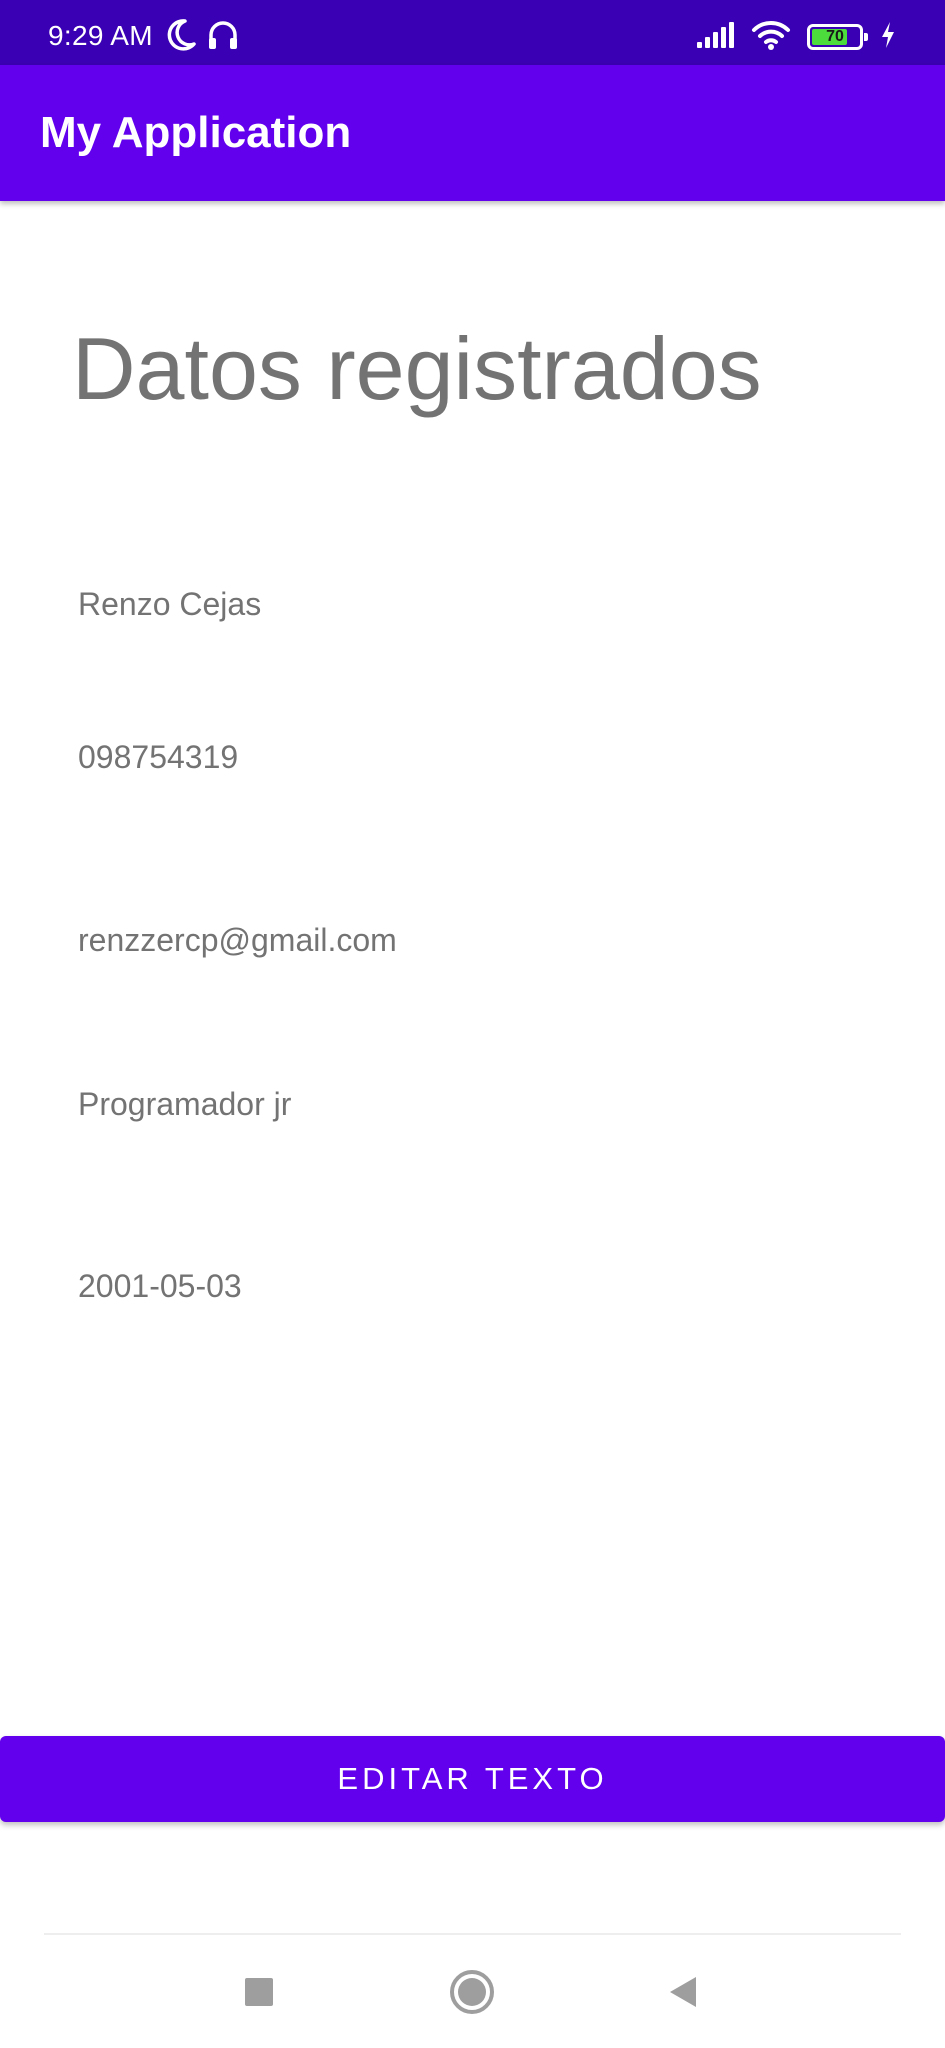  I want to click on home-button, so click(472, 1994).